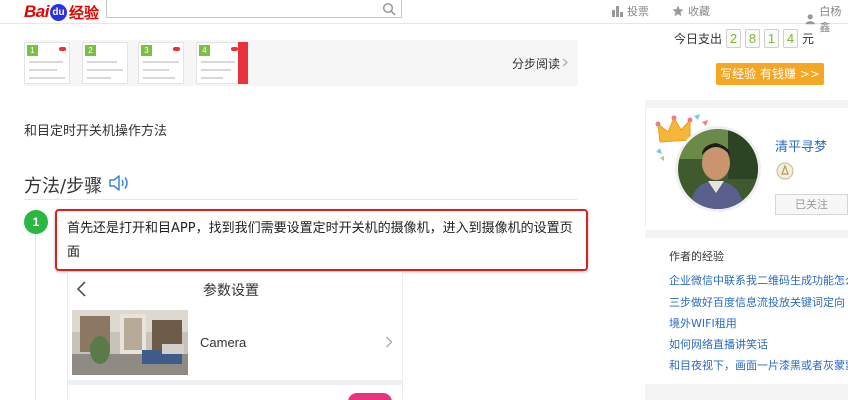 The height and width of the screenshot is (400, 848). I want to click on favorite-label: 收藏, so click(699, 11).